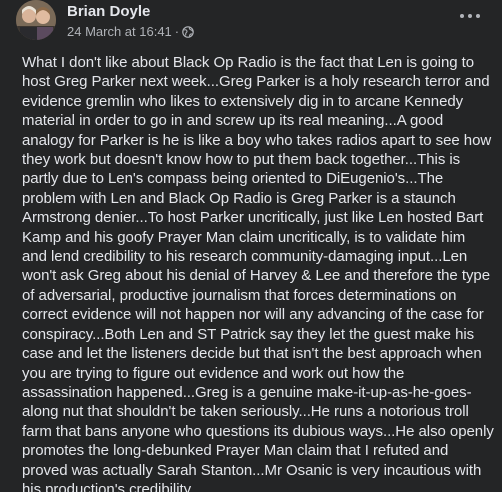 This screenshot has width=502, height=492. I want to click on globe-icon, so click(188, 31).